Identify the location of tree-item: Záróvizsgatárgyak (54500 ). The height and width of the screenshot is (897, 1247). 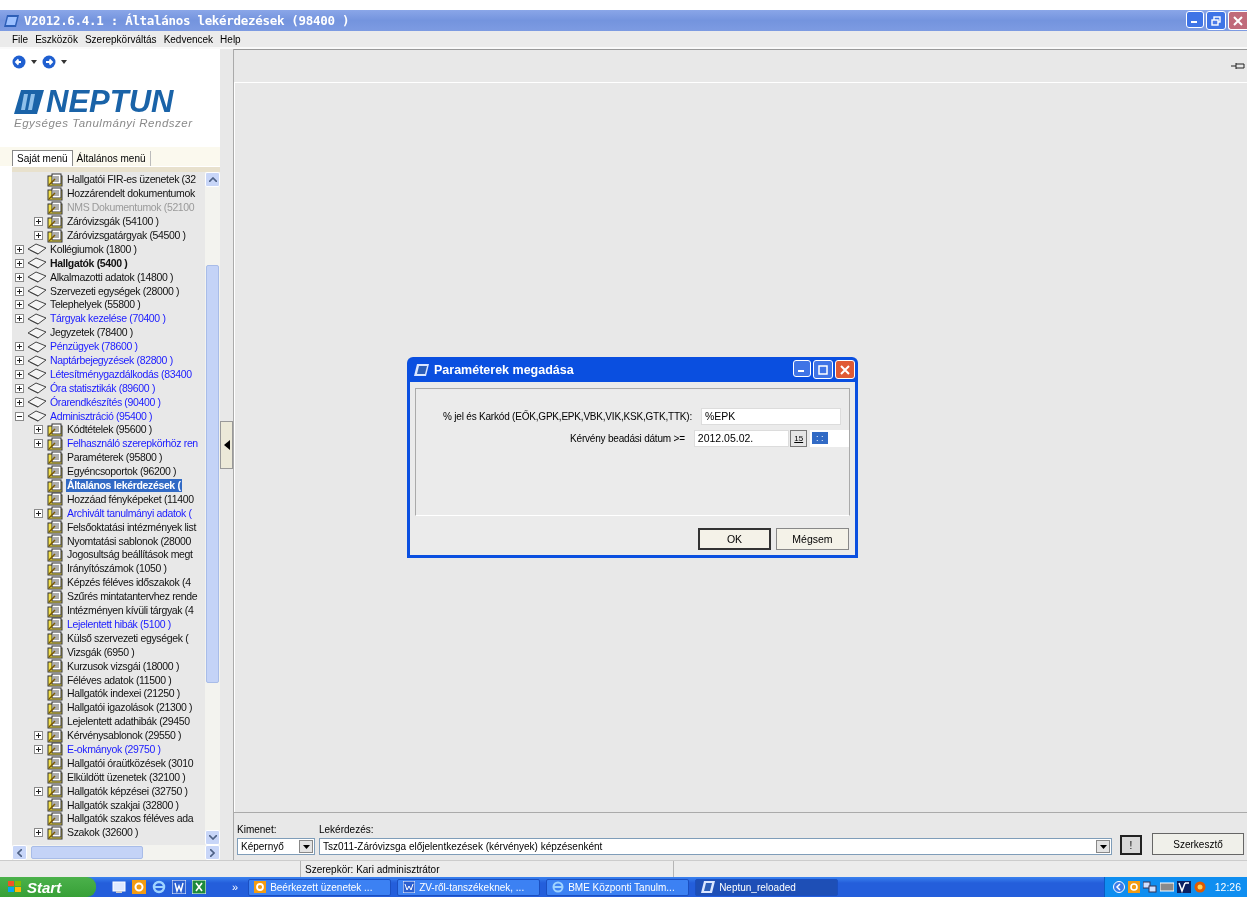
(126, 235).